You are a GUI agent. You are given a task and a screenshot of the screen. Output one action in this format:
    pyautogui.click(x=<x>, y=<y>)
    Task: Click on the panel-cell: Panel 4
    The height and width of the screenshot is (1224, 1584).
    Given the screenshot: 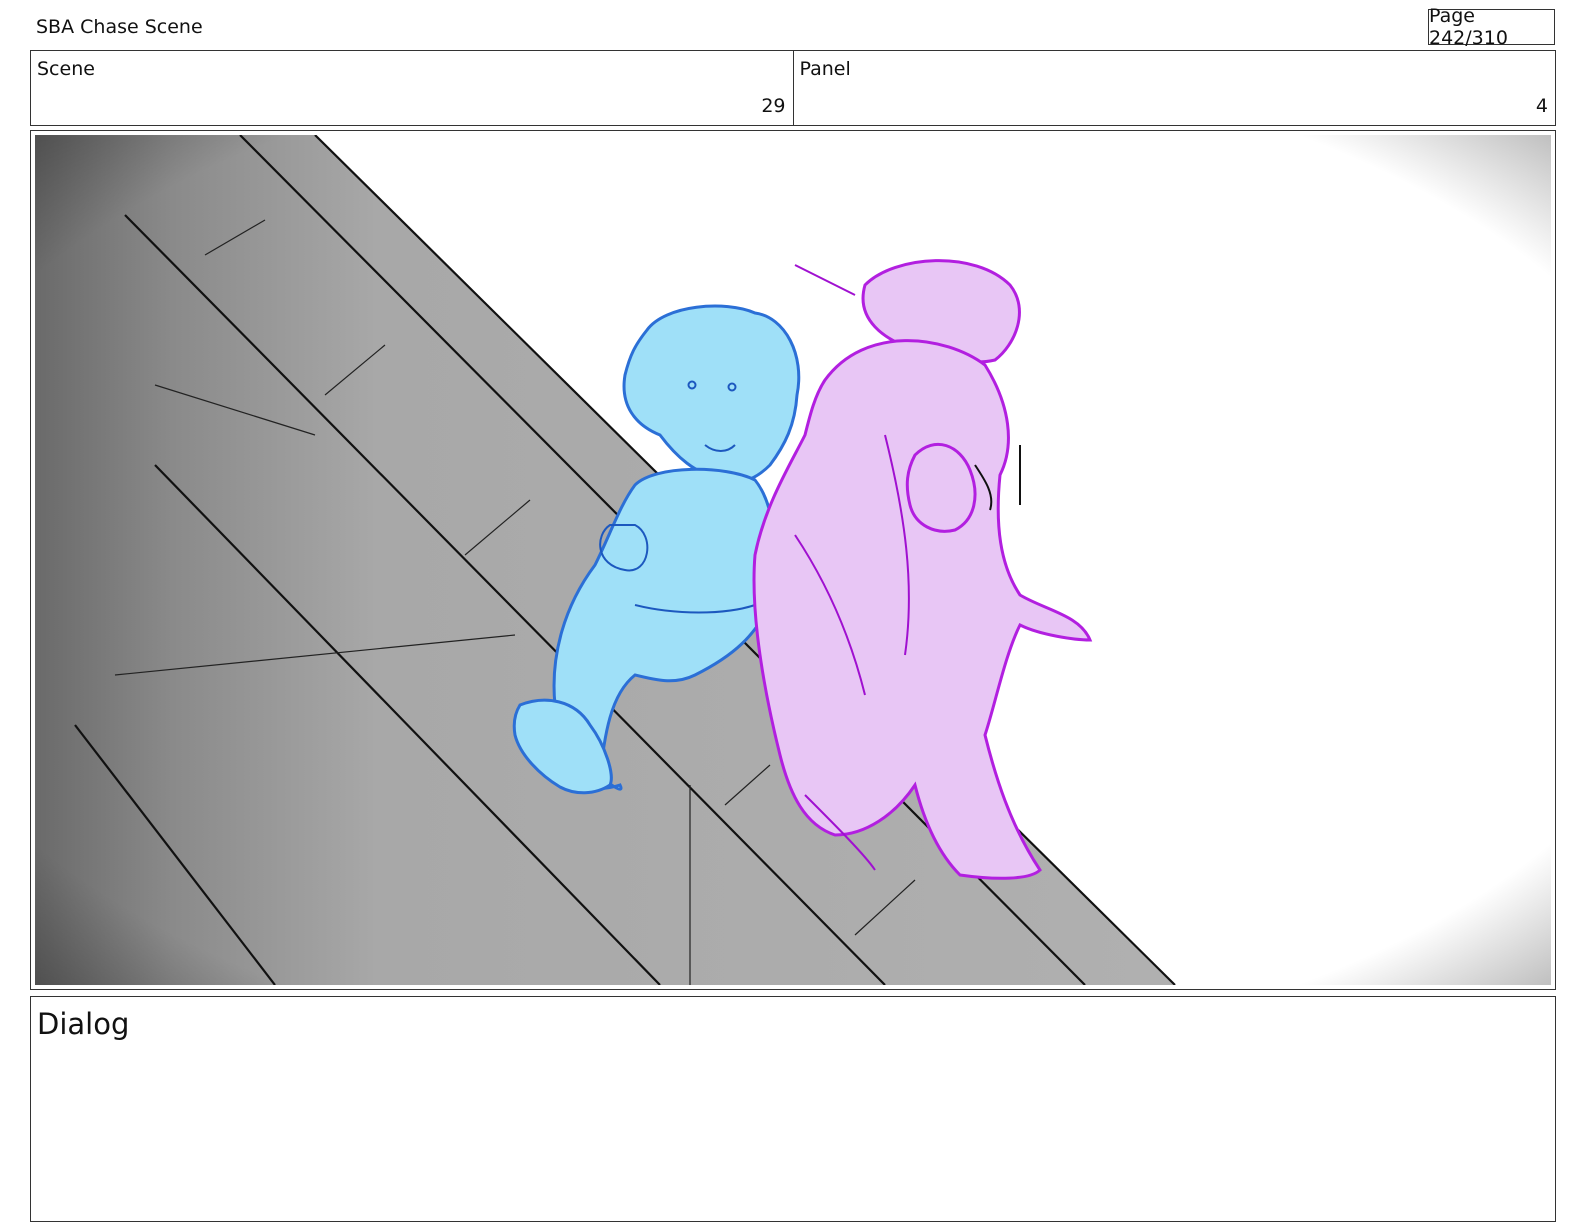 What is the action you would take?
    pyautogui.click(x=1174, y=88)
    